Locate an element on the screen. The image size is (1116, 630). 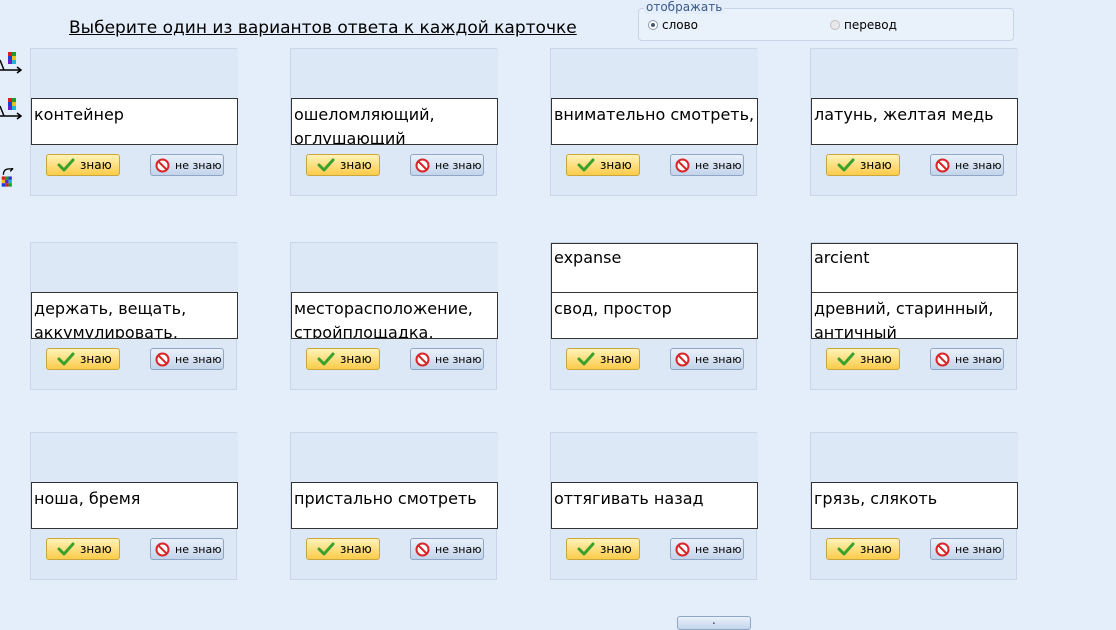
flashcard: ноша, бремя знаю не знаю is located at coordinates (134, 506).